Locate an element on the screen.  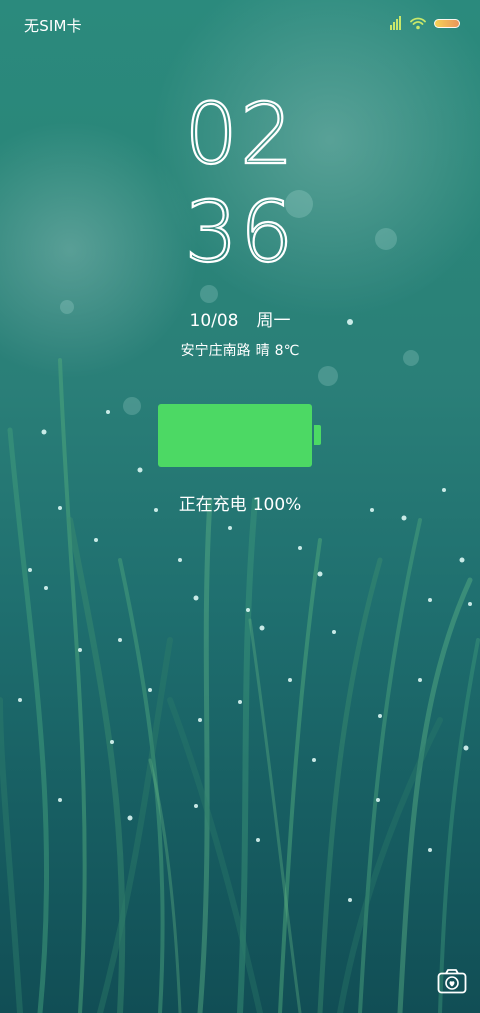
weather-row: 安宁庄南路晴 8℃ is located at coordinates (240, 350).